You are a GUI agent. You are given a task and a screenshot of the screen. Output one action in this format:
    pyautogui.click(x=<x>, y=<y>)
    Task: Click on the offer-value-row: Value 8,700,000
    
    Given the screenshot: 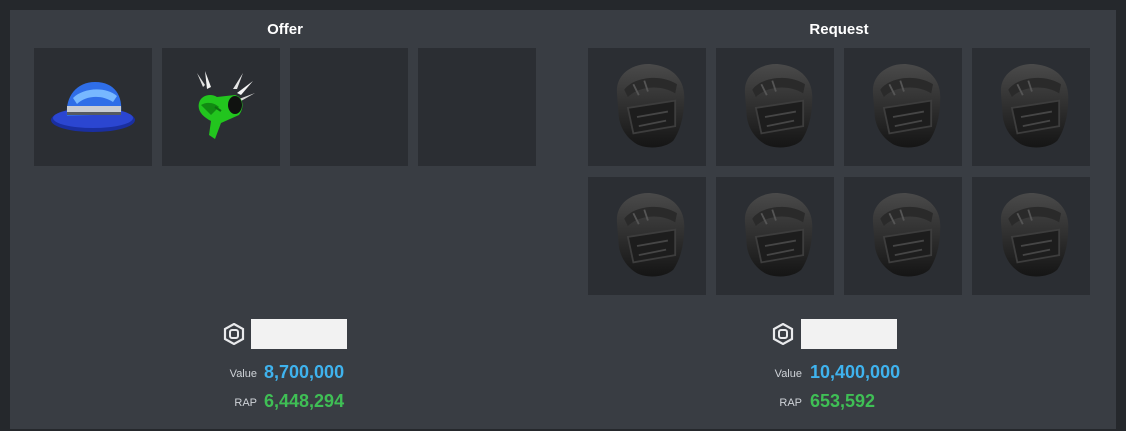 What is the action you would take?
    pyautogui.click(x=285, y=373)
    